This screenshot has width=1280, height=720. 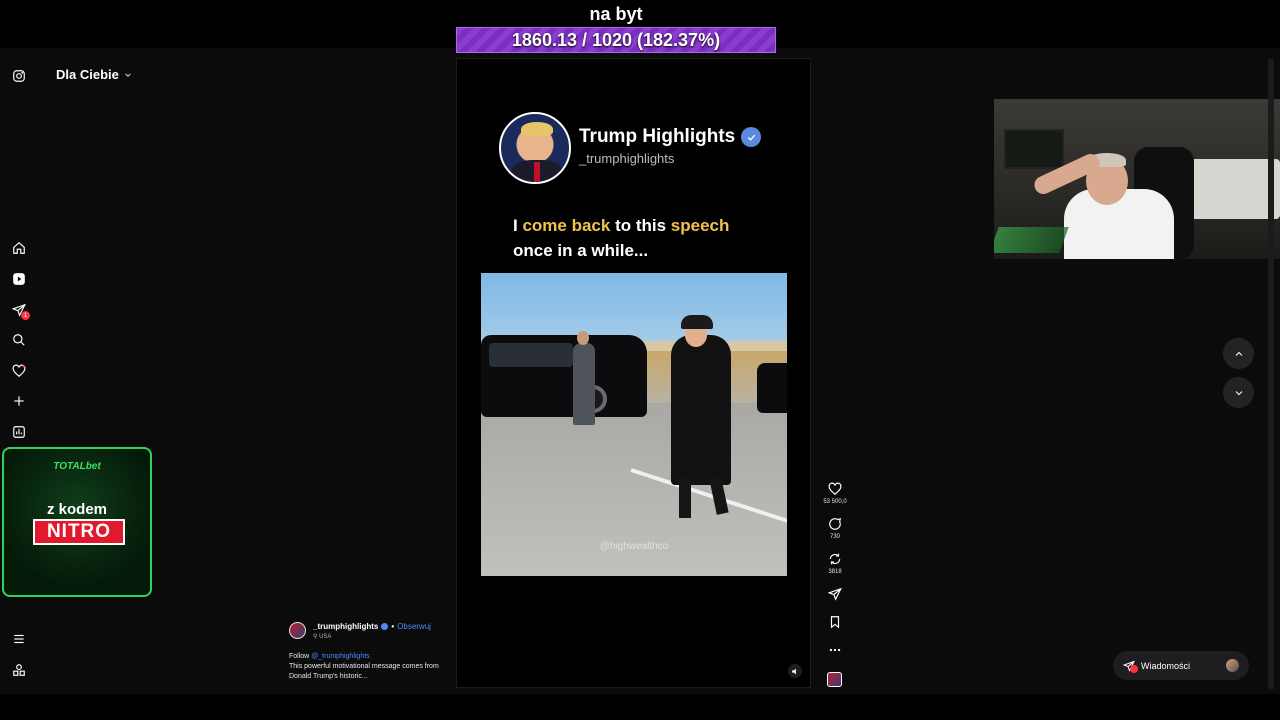 What do you see at coordinates (297, 630) in the screenshot?
I see `post-author-avatar` at bounding box center [297, 630].